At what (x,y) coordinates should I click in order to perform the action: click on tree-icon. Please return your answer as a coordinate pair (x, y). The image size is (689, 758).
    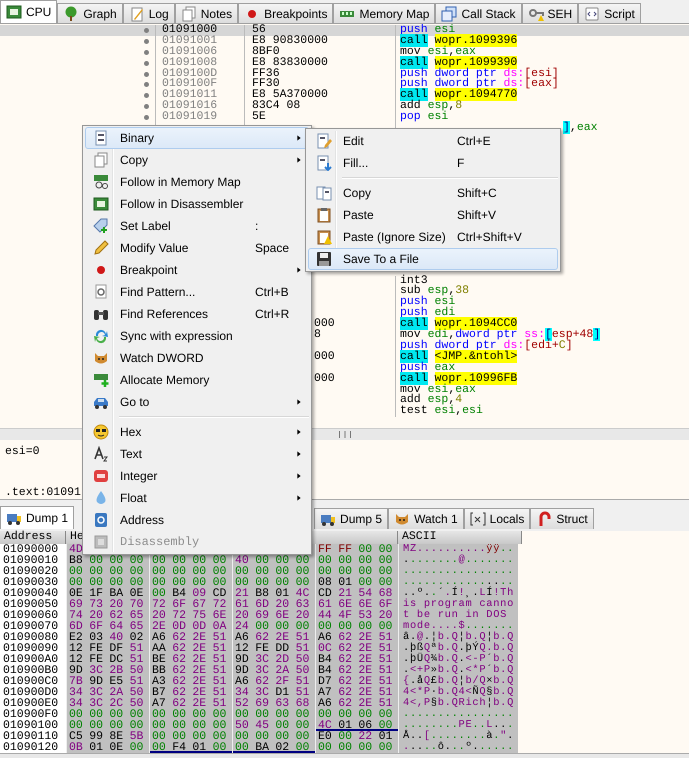
    Looking at the image, I should click on (71, 14).